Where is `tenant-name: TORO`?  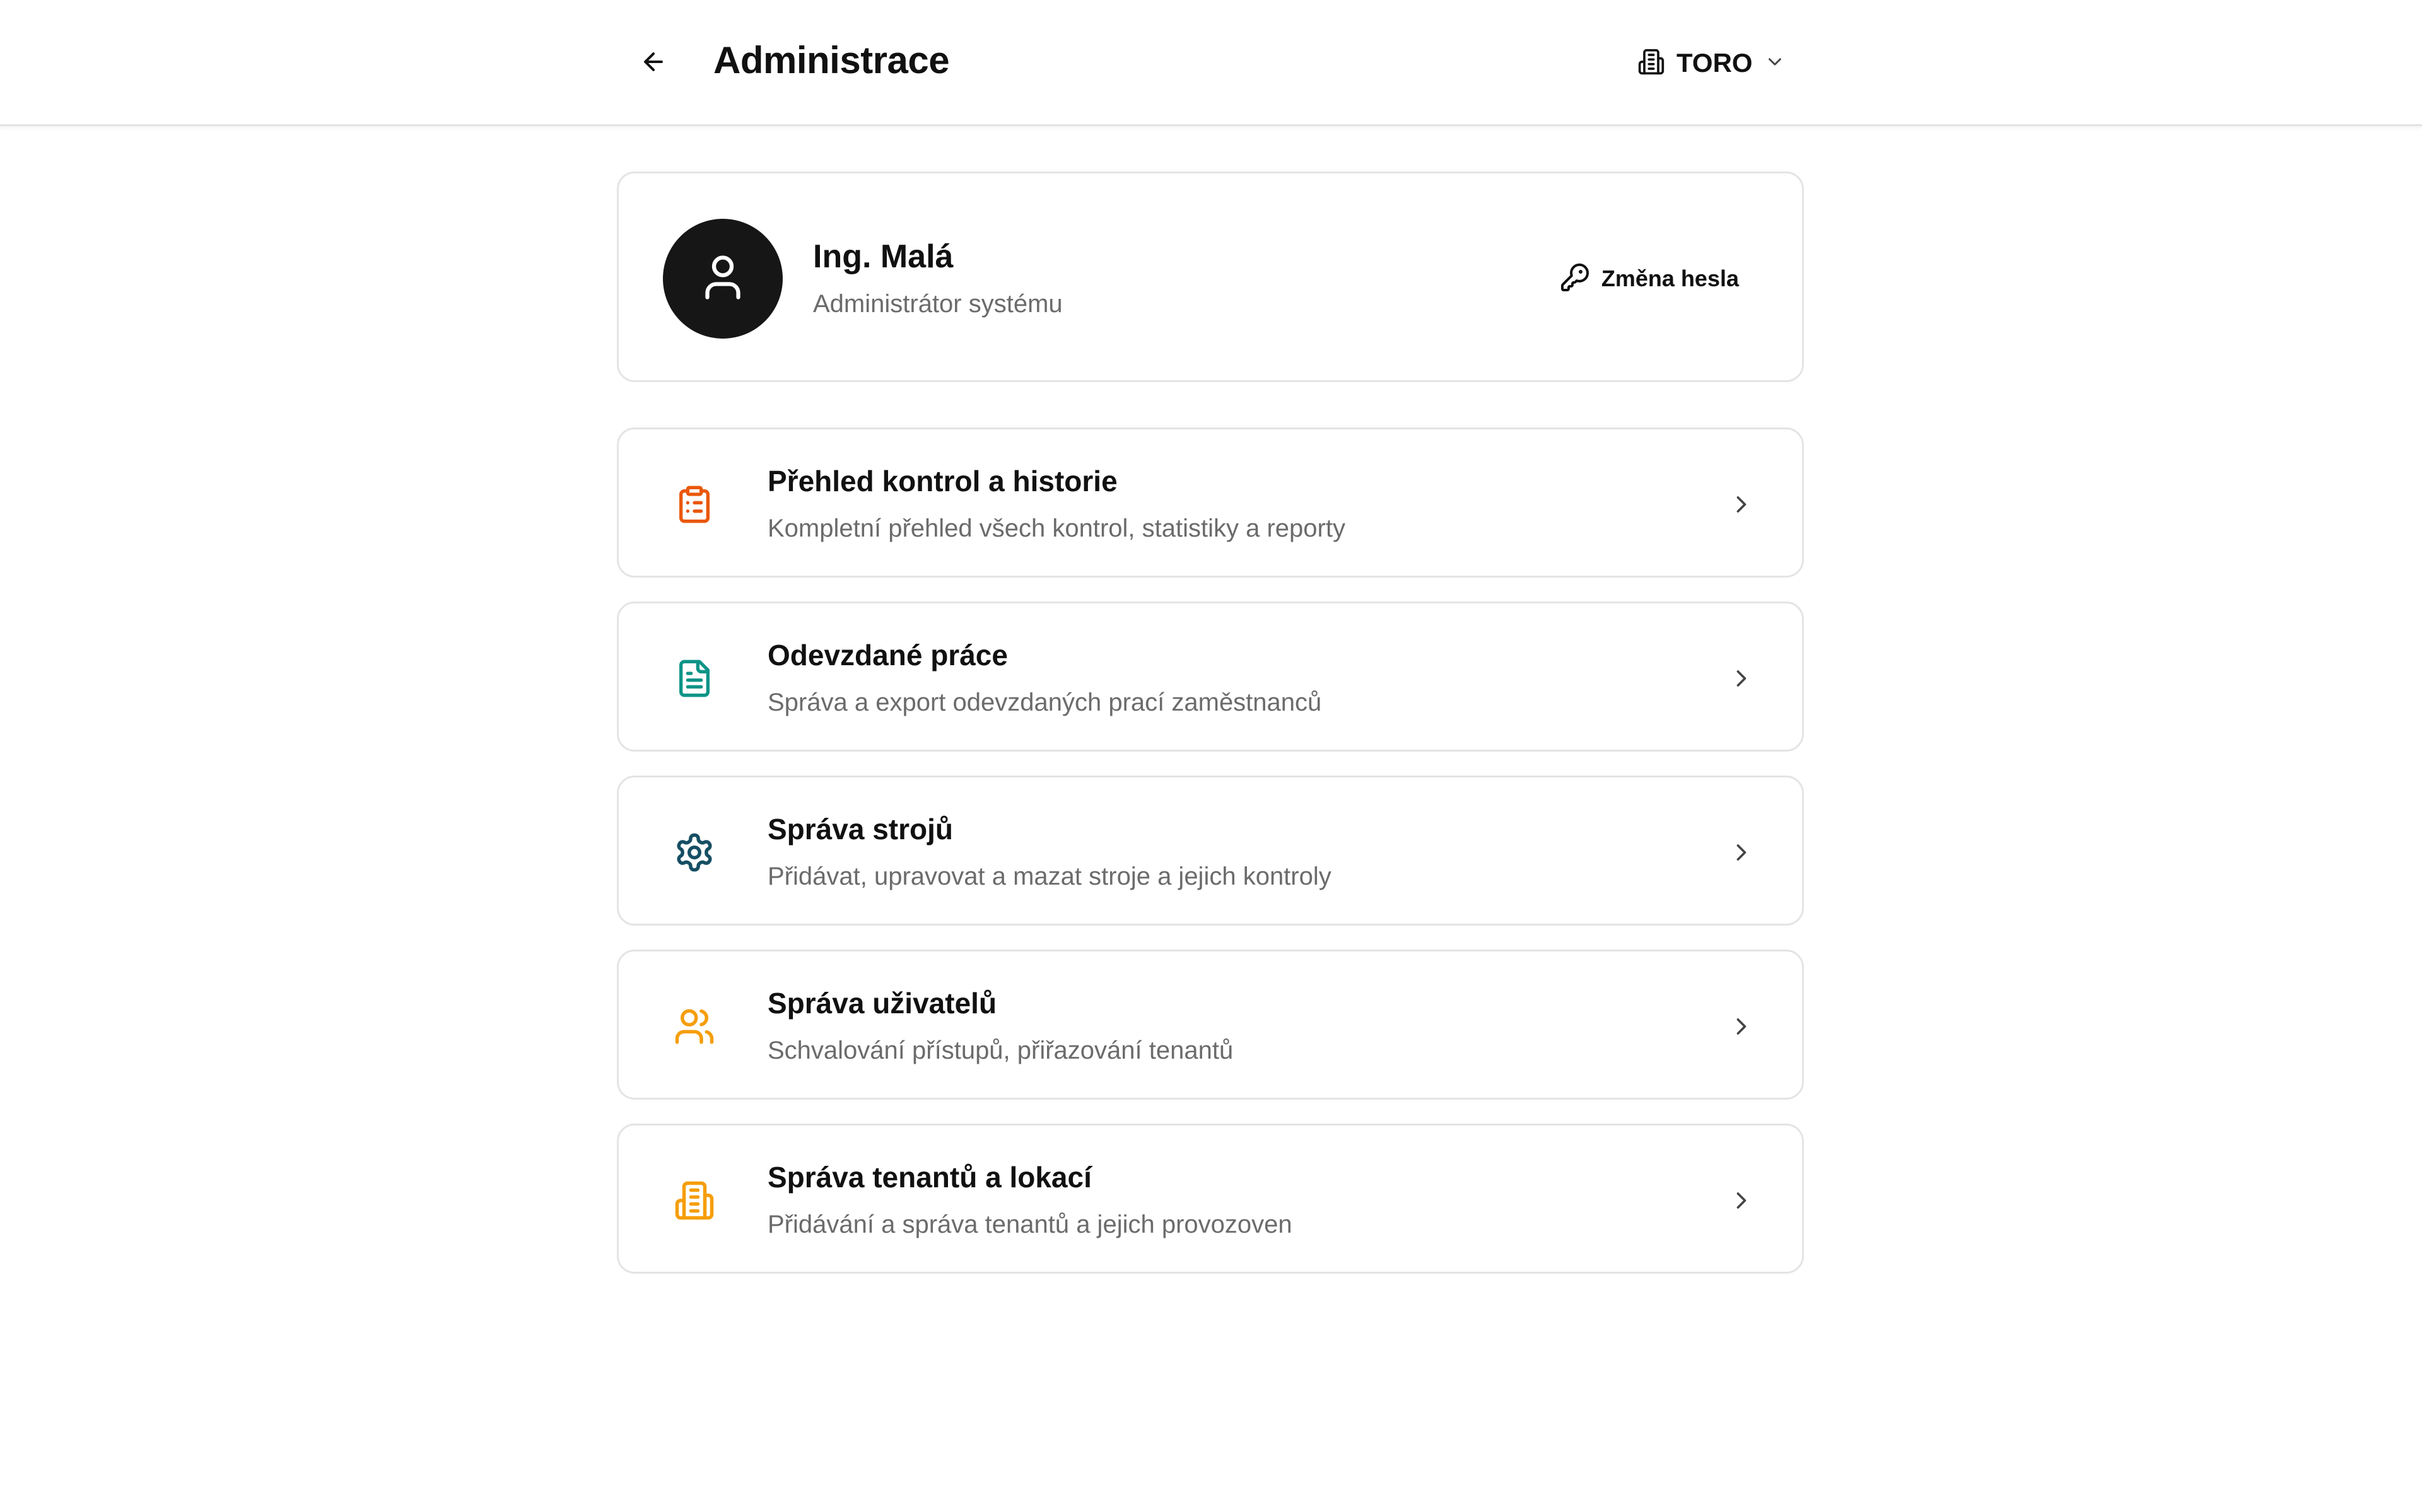 tenant-name: TORO is located at coordinates (1715, 63).